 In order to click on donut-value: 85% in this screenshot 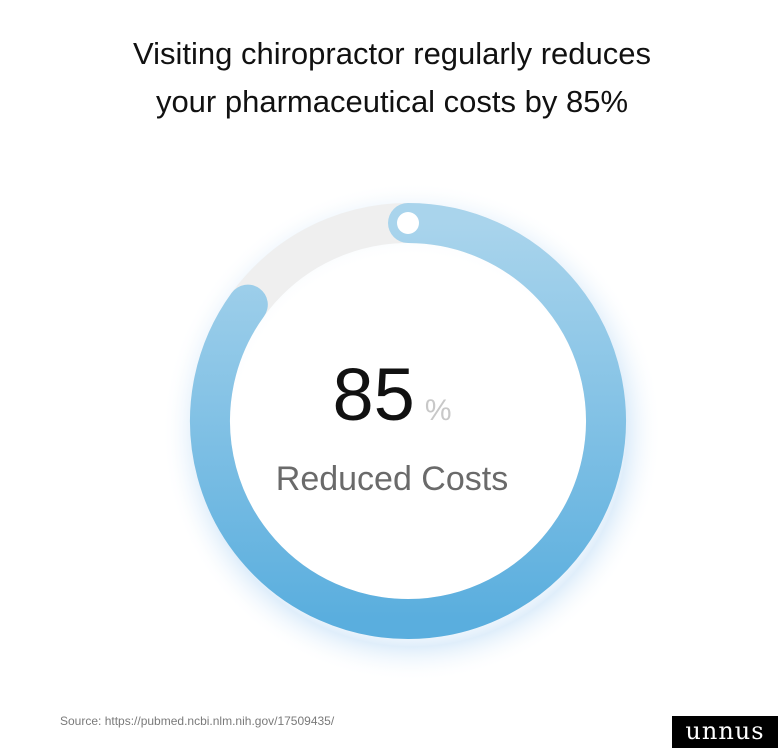, I will do `click(392, 394)`.